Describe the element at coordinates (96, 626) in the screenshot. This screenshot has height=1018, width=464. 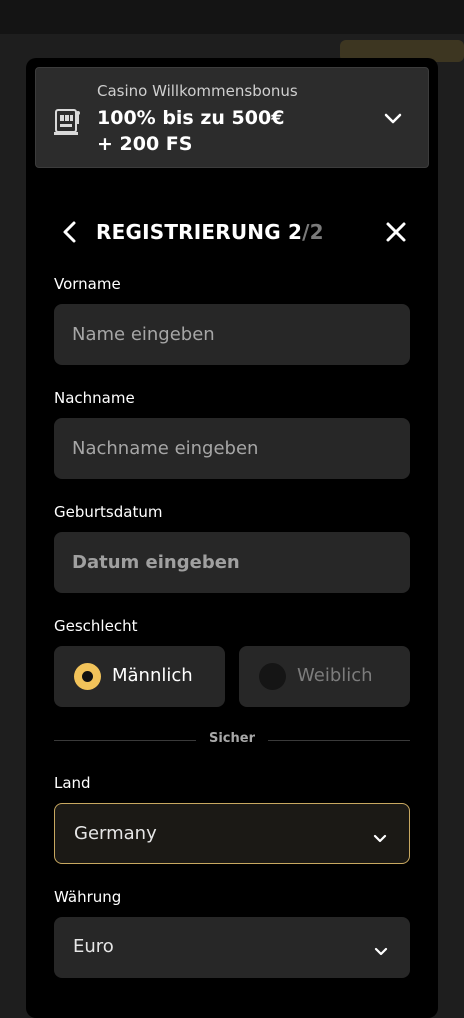
I see `gender-label: Geschlecht` at that location.